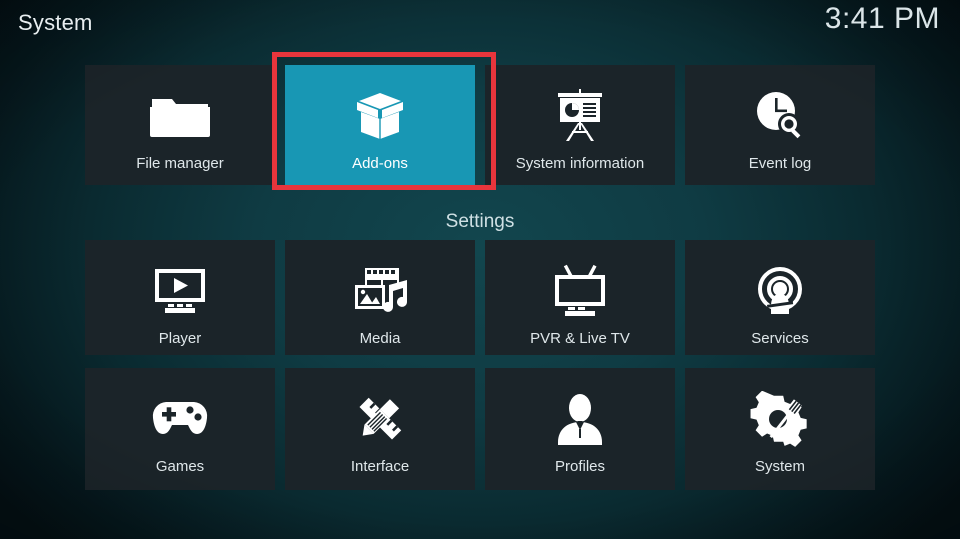  Describe the element at coordinates (780, 116) in the screenshot. I see `clock-search-icon` at that location.